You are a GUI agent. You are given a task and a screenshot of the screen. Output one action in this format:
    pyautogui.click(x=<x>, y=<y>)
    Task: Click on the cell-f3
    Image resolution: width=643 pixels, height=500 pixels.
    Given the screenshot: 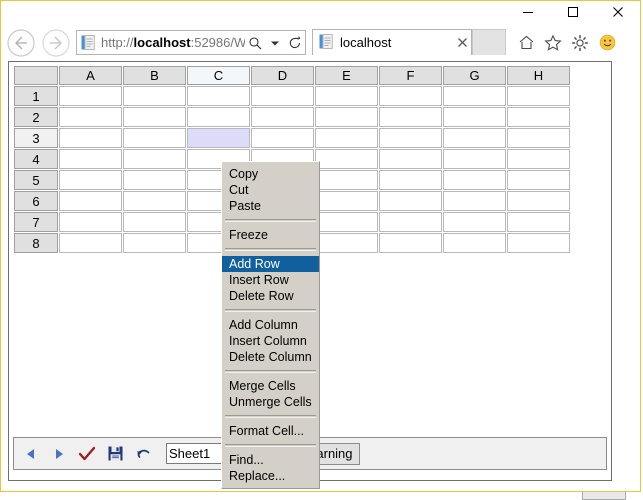 What is the action you would take?
    pyautogui.click(x=410, y=138)
    